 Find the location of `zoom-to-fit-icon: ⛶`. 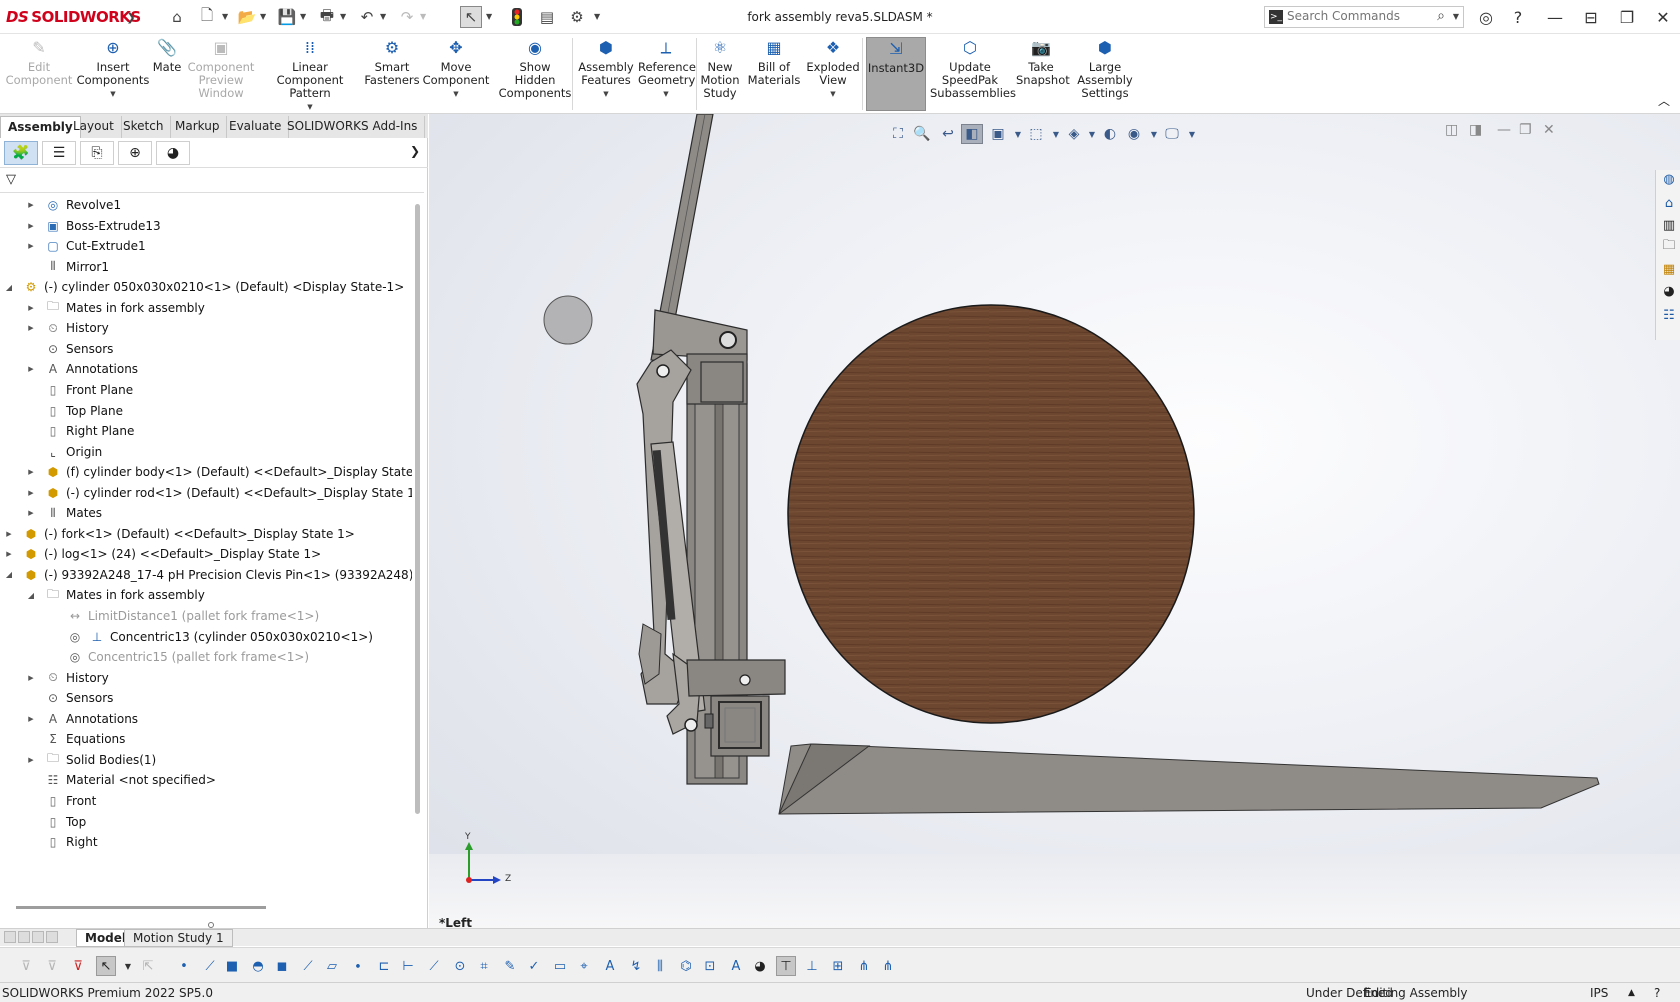

zoom-to-fit-icon: ⛶ is located at coordinates (898, 134).